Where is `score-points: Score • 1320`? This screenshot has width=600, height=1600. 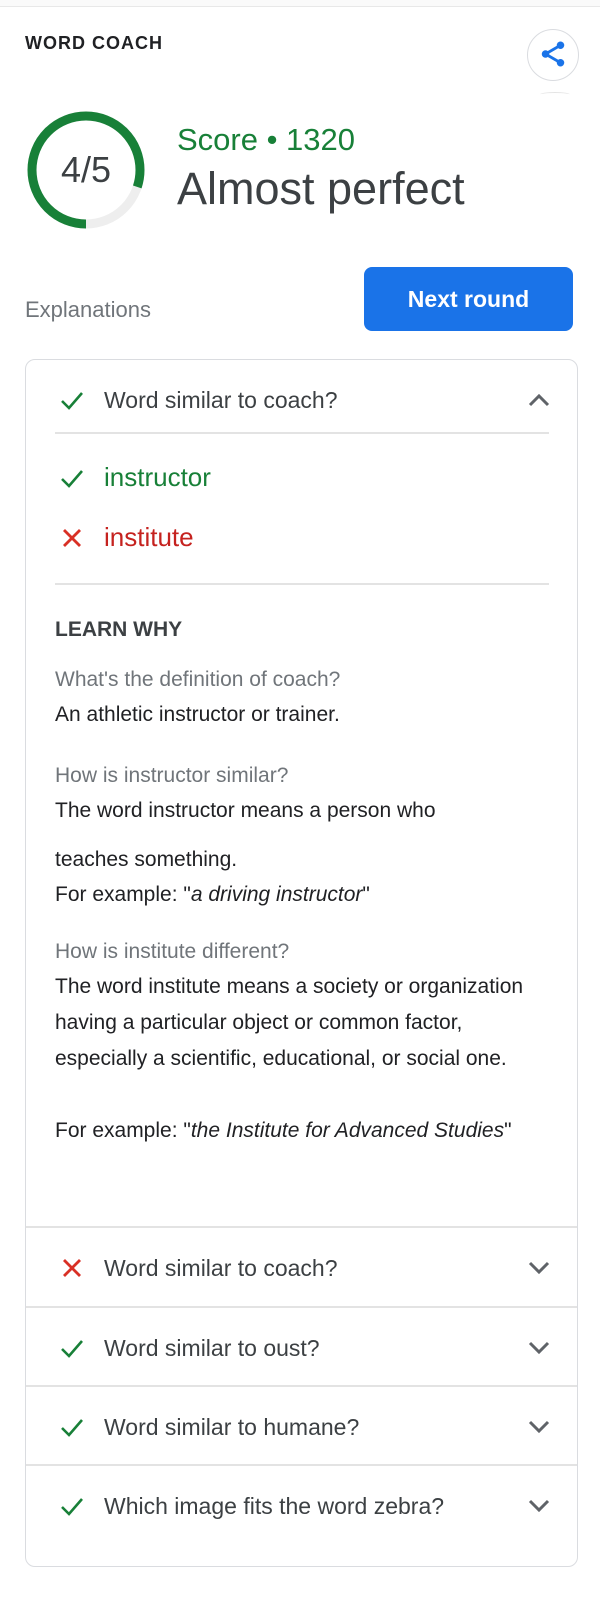
score-points: Score • 1320 is located at coordinates (266, 139).